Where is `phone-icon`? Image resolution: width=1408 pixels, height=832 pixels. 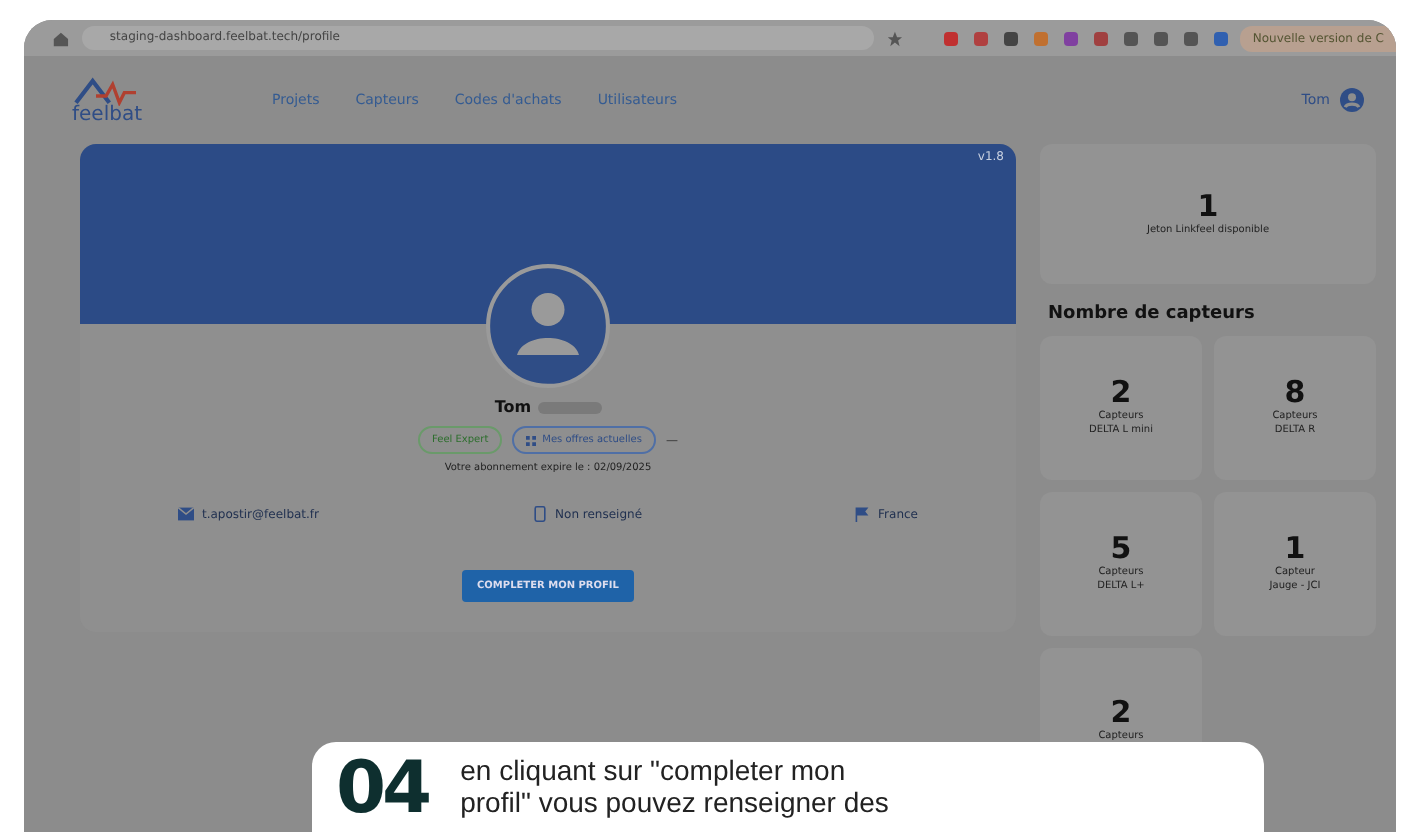 phone-icon is located at coordinates (539, 514).